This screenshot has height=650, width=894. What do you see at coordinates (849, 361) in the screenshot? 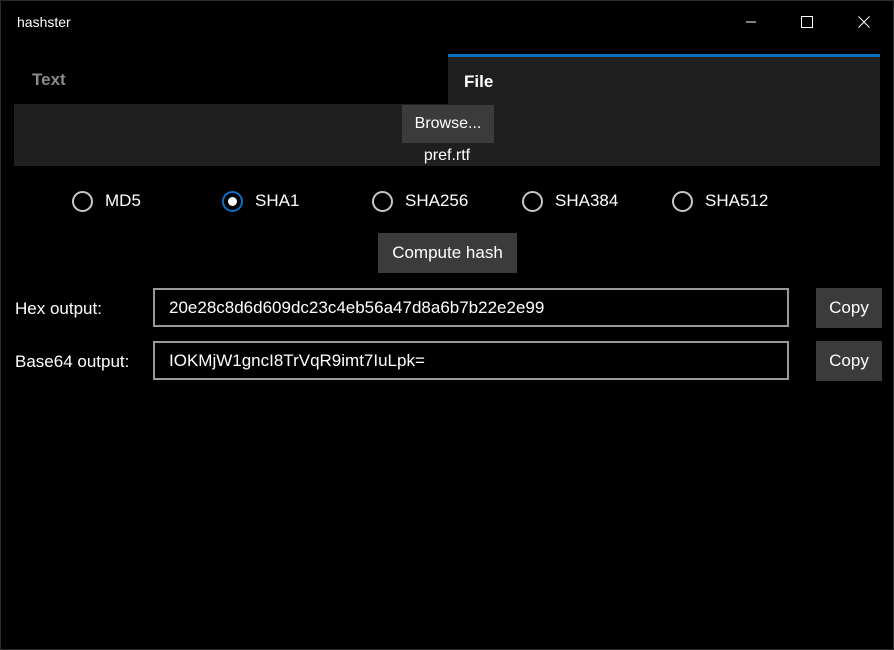
I see `copy-base64-button: Copy` at bounding box center [849, 361].